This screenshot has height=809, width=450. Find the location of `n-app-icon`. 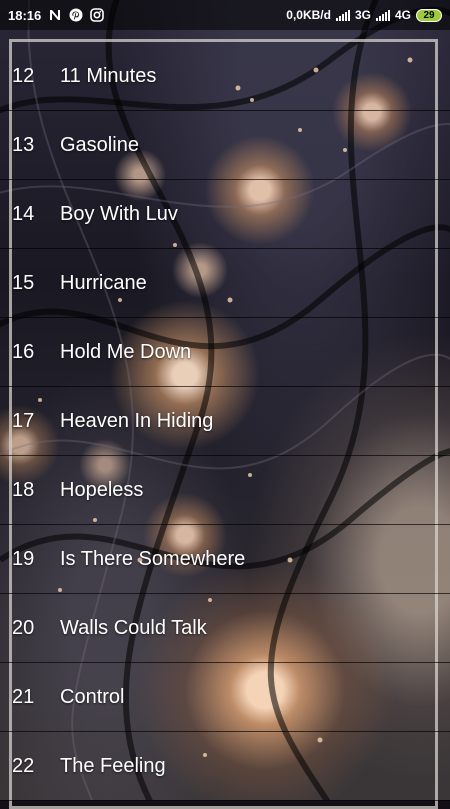

n-app-icon is located at coordinates (55, 15).